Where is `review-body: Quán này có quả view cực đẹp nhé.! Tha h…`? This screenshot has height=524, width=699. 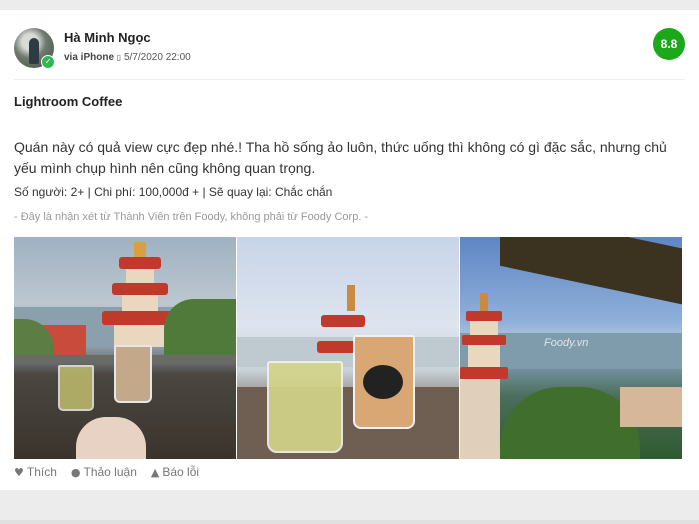 review-body: Quán này có quả view cực đẹp nhé.! Tha h… is located at coordinates (340, 157).